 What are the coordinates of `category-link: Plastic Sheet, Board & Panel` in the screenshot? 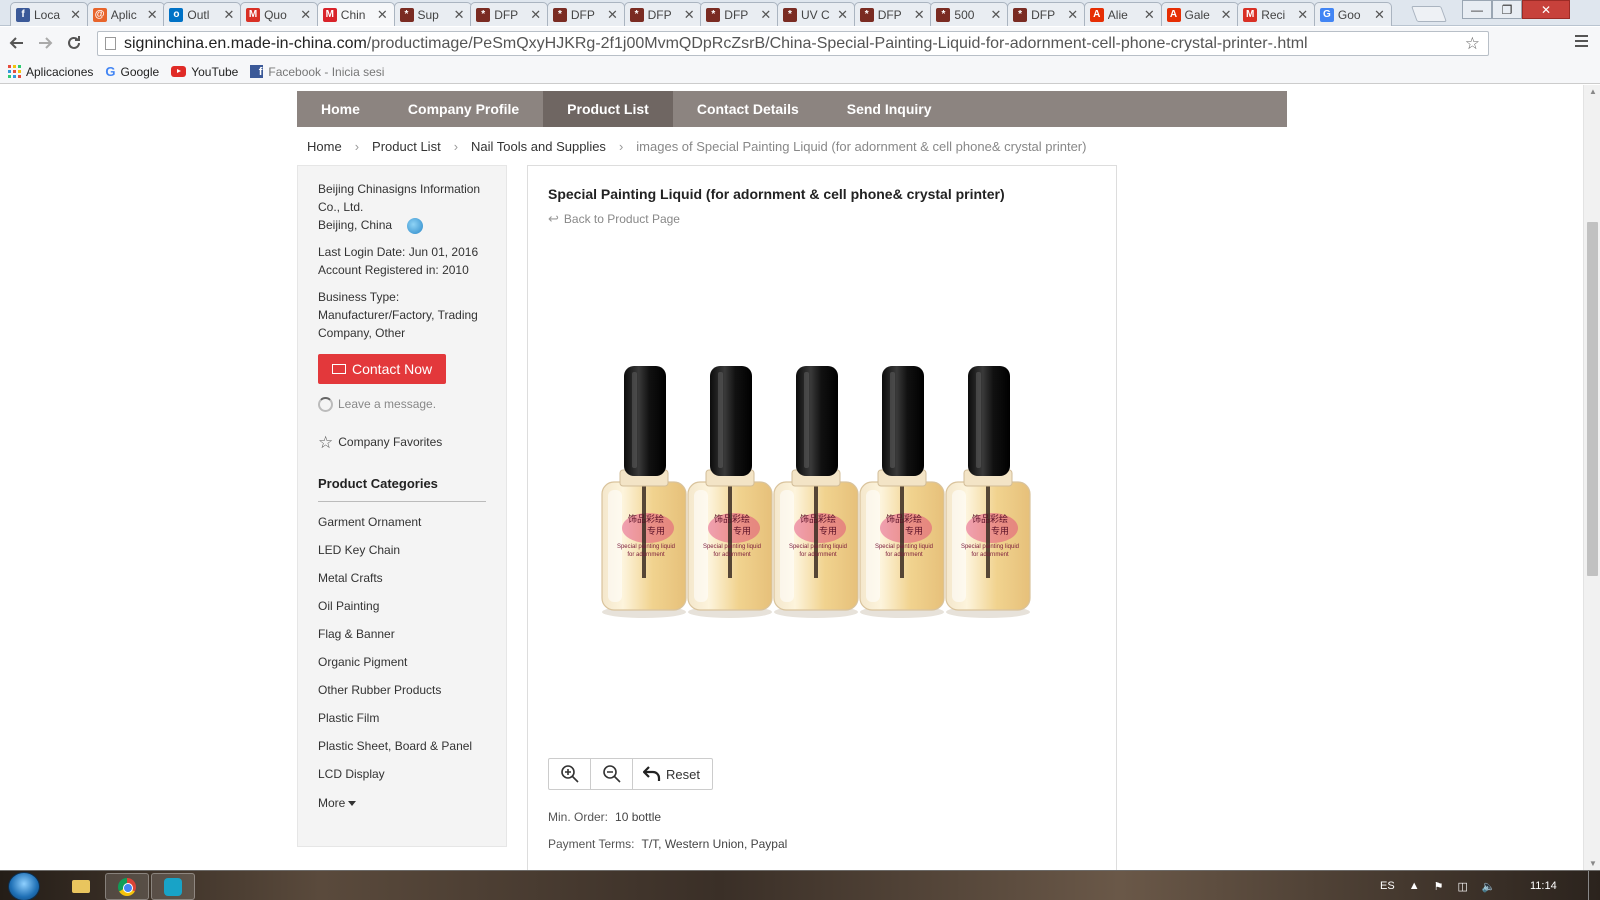 It's located at (402, 752).